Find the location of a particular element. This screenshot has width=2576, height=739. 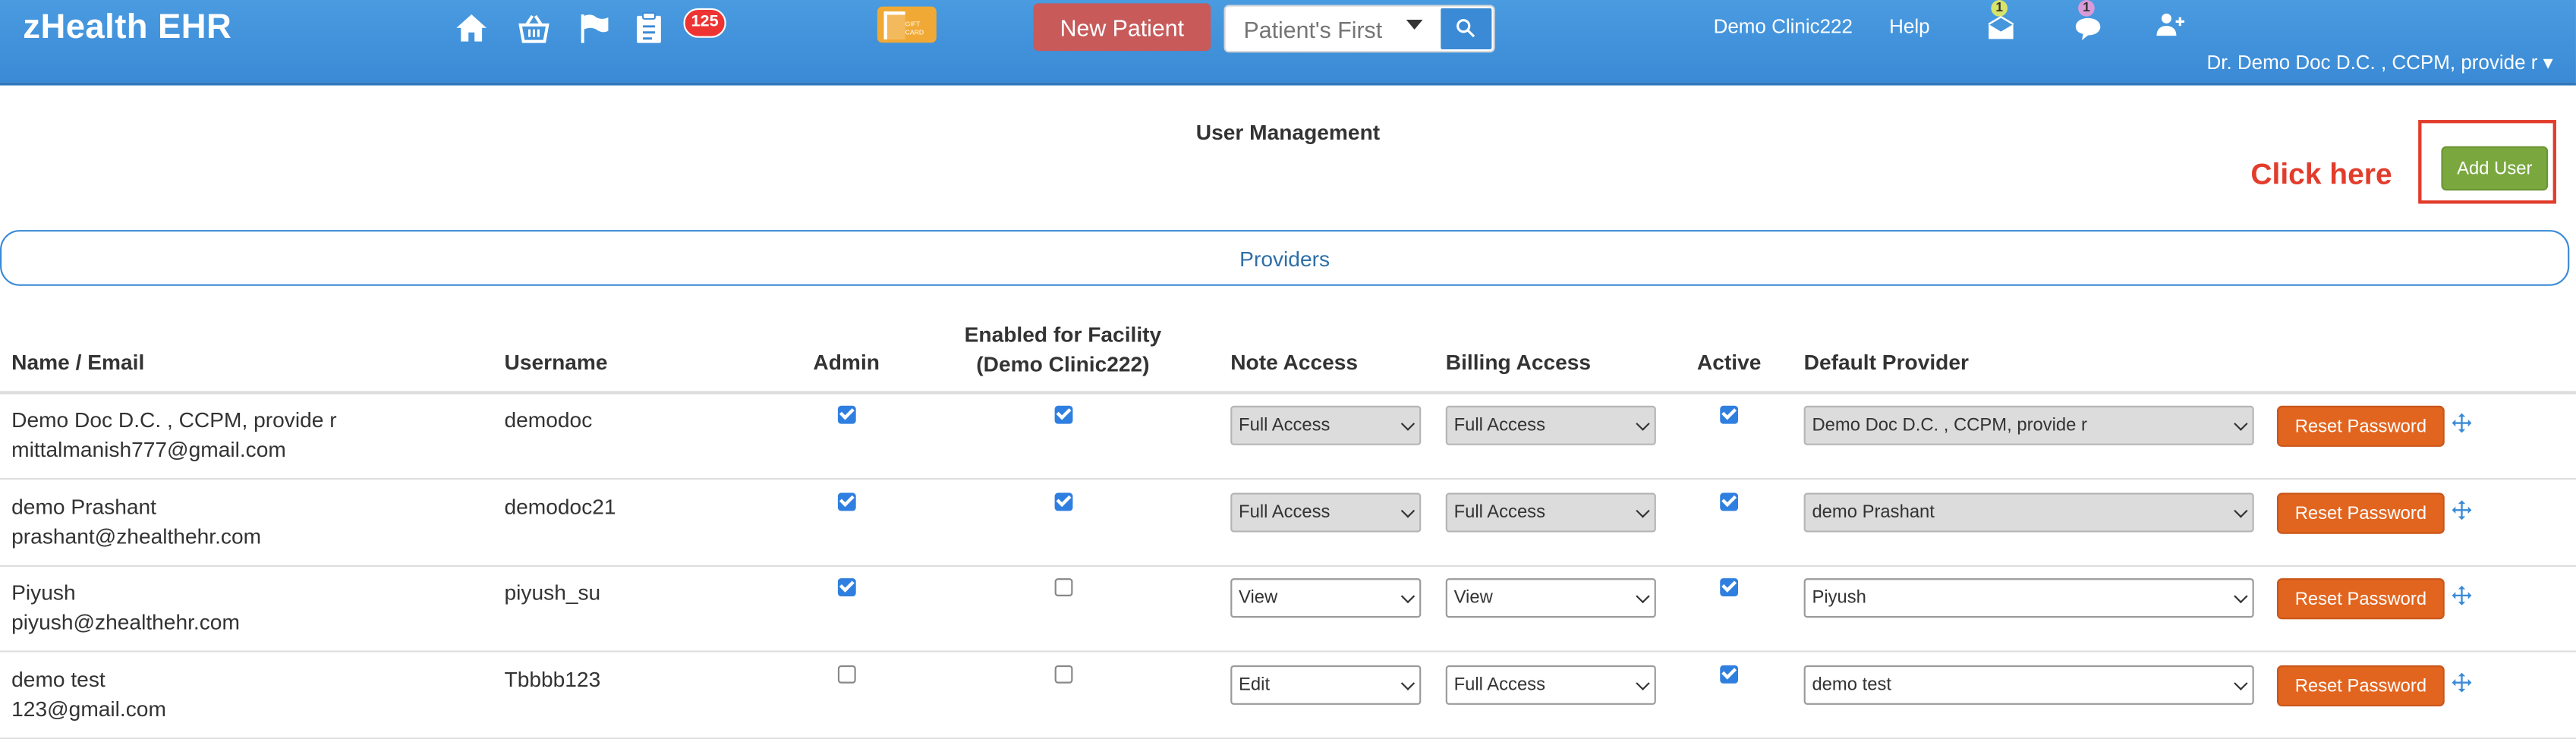

clipboard-icon is located at coordinates (649, 28).